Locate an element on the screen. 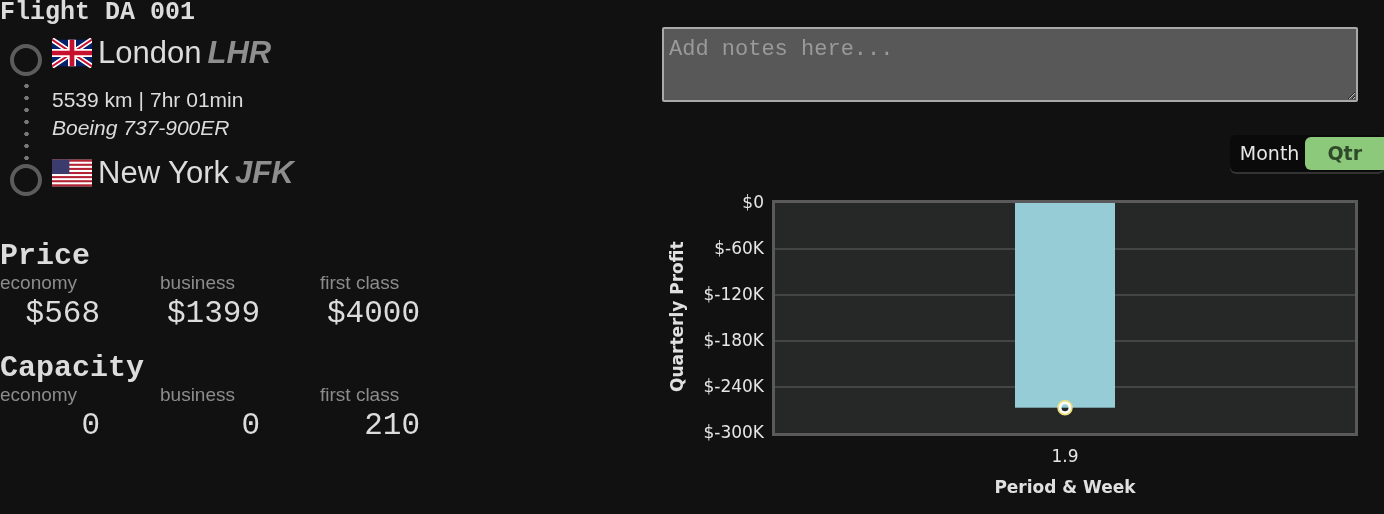 This screenshot has width=1384, height=514. distance: 5539 km is located at coordinates (92, 100).